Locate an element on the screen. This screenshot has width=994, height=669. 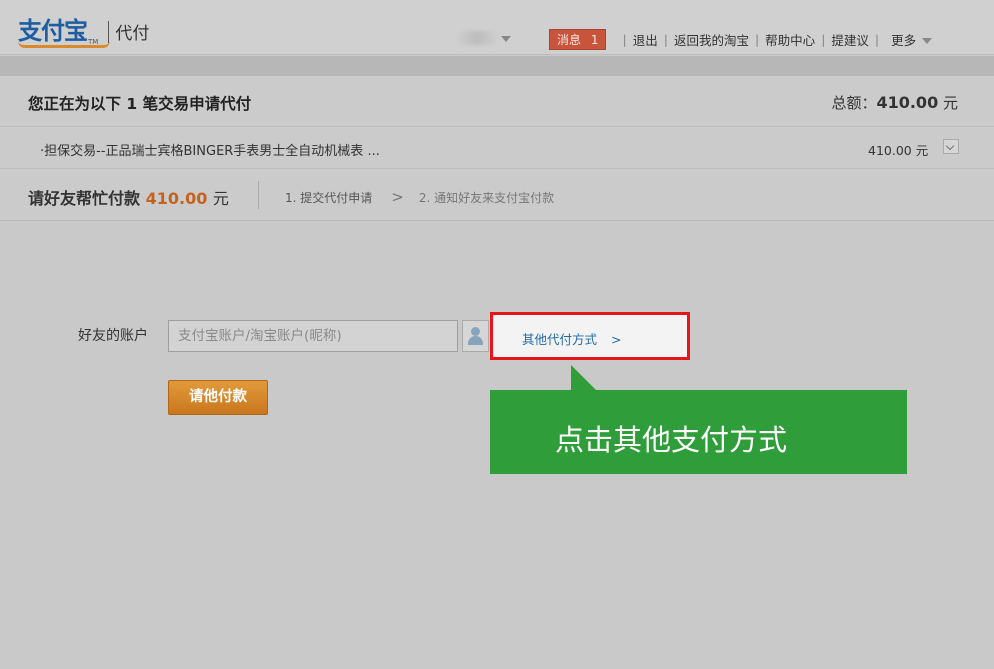
messages-label: 消息 is located at coordinates (569, 39).